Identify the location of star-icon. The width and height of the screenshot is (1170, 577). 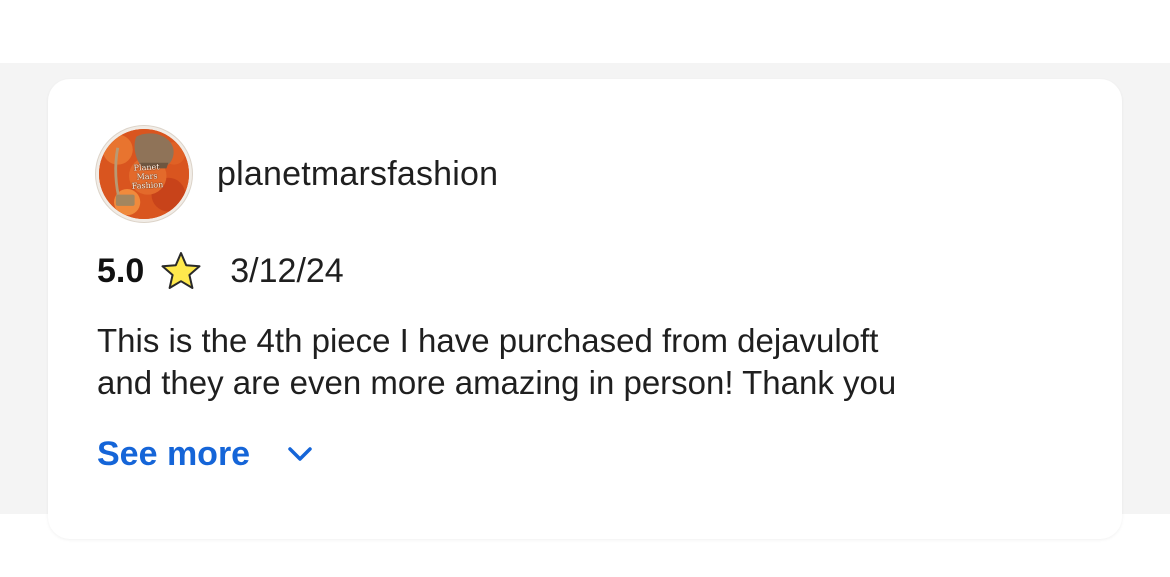
(181, 270).